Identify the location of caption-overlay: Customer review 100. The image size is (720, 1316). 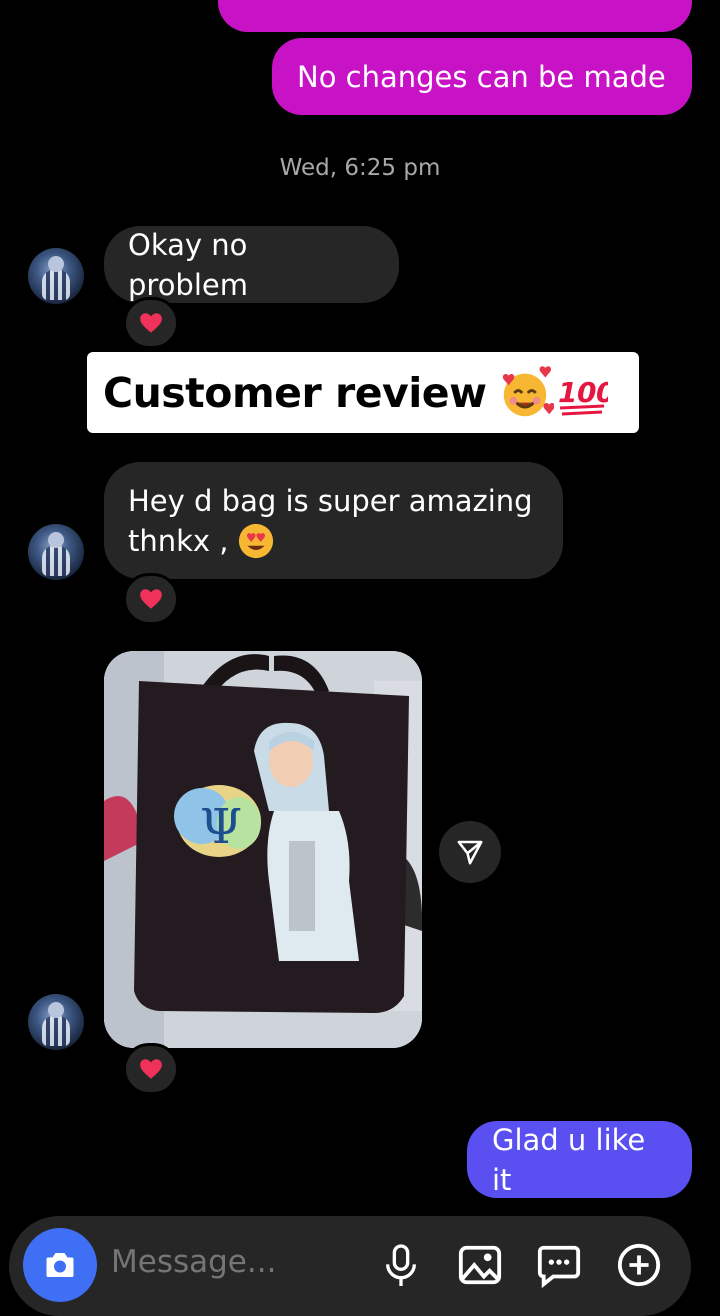
(363, 392).